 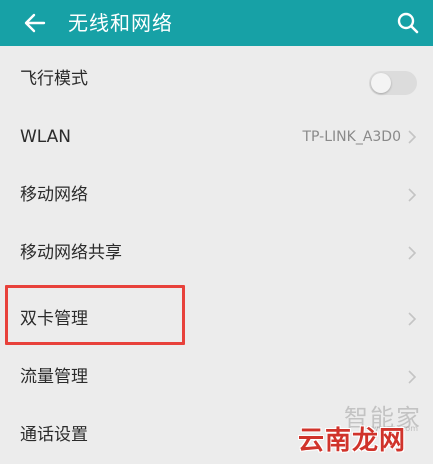 I want to click on airplane-mode-toggle, so click(x=393, y=83).